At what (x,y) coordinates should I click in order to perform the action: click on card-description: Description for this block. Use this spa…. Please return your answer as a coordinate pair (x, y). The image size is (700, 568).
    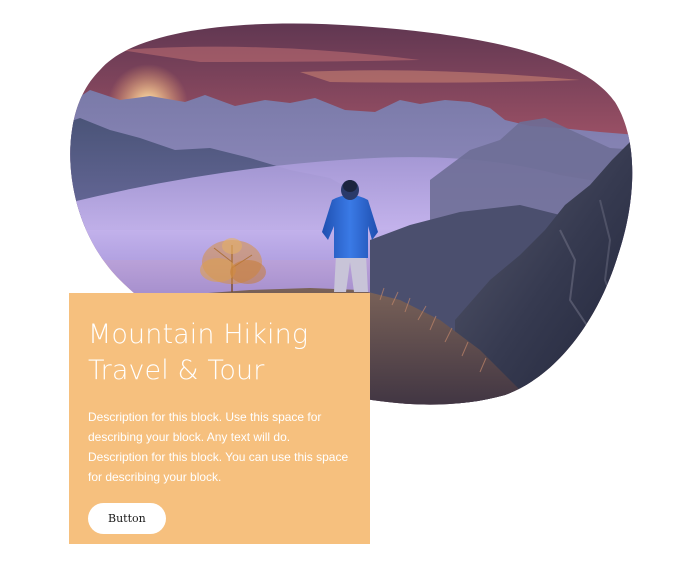
    Looking at the image, I should click on (218, 447).